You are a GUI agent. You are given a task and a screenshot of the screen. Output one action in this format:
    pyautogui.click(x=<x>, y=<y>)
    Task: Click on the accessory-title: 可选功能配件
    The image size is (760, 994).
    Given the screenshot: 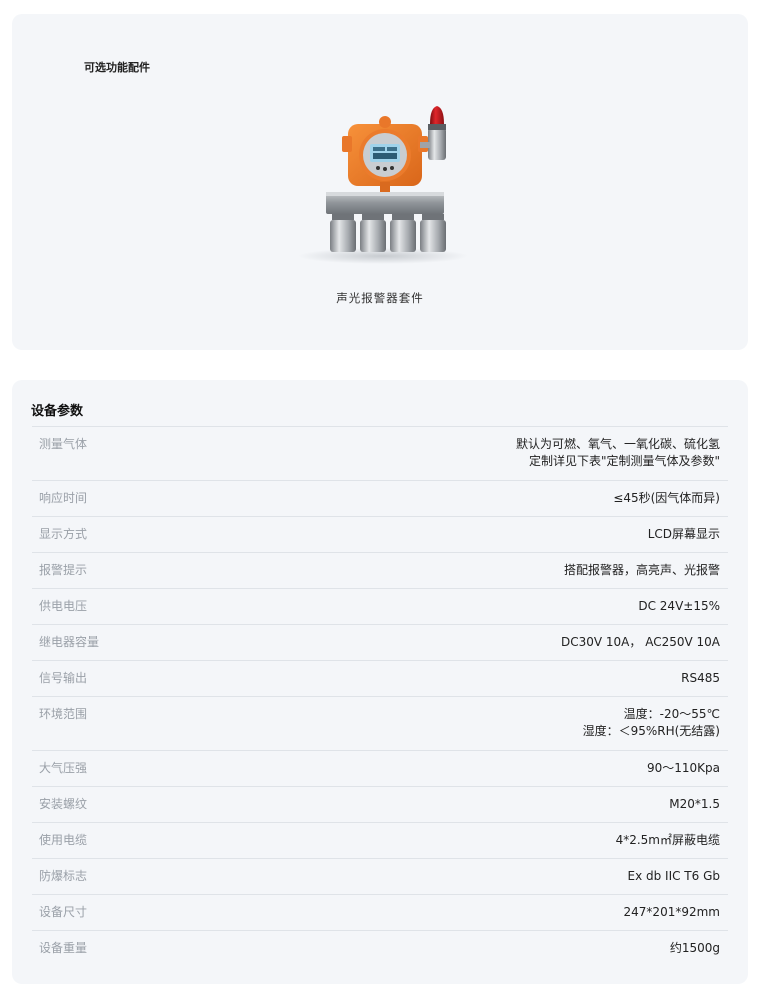 What is the action you would take?
    pyautogui.click(x=117, y=67)
    